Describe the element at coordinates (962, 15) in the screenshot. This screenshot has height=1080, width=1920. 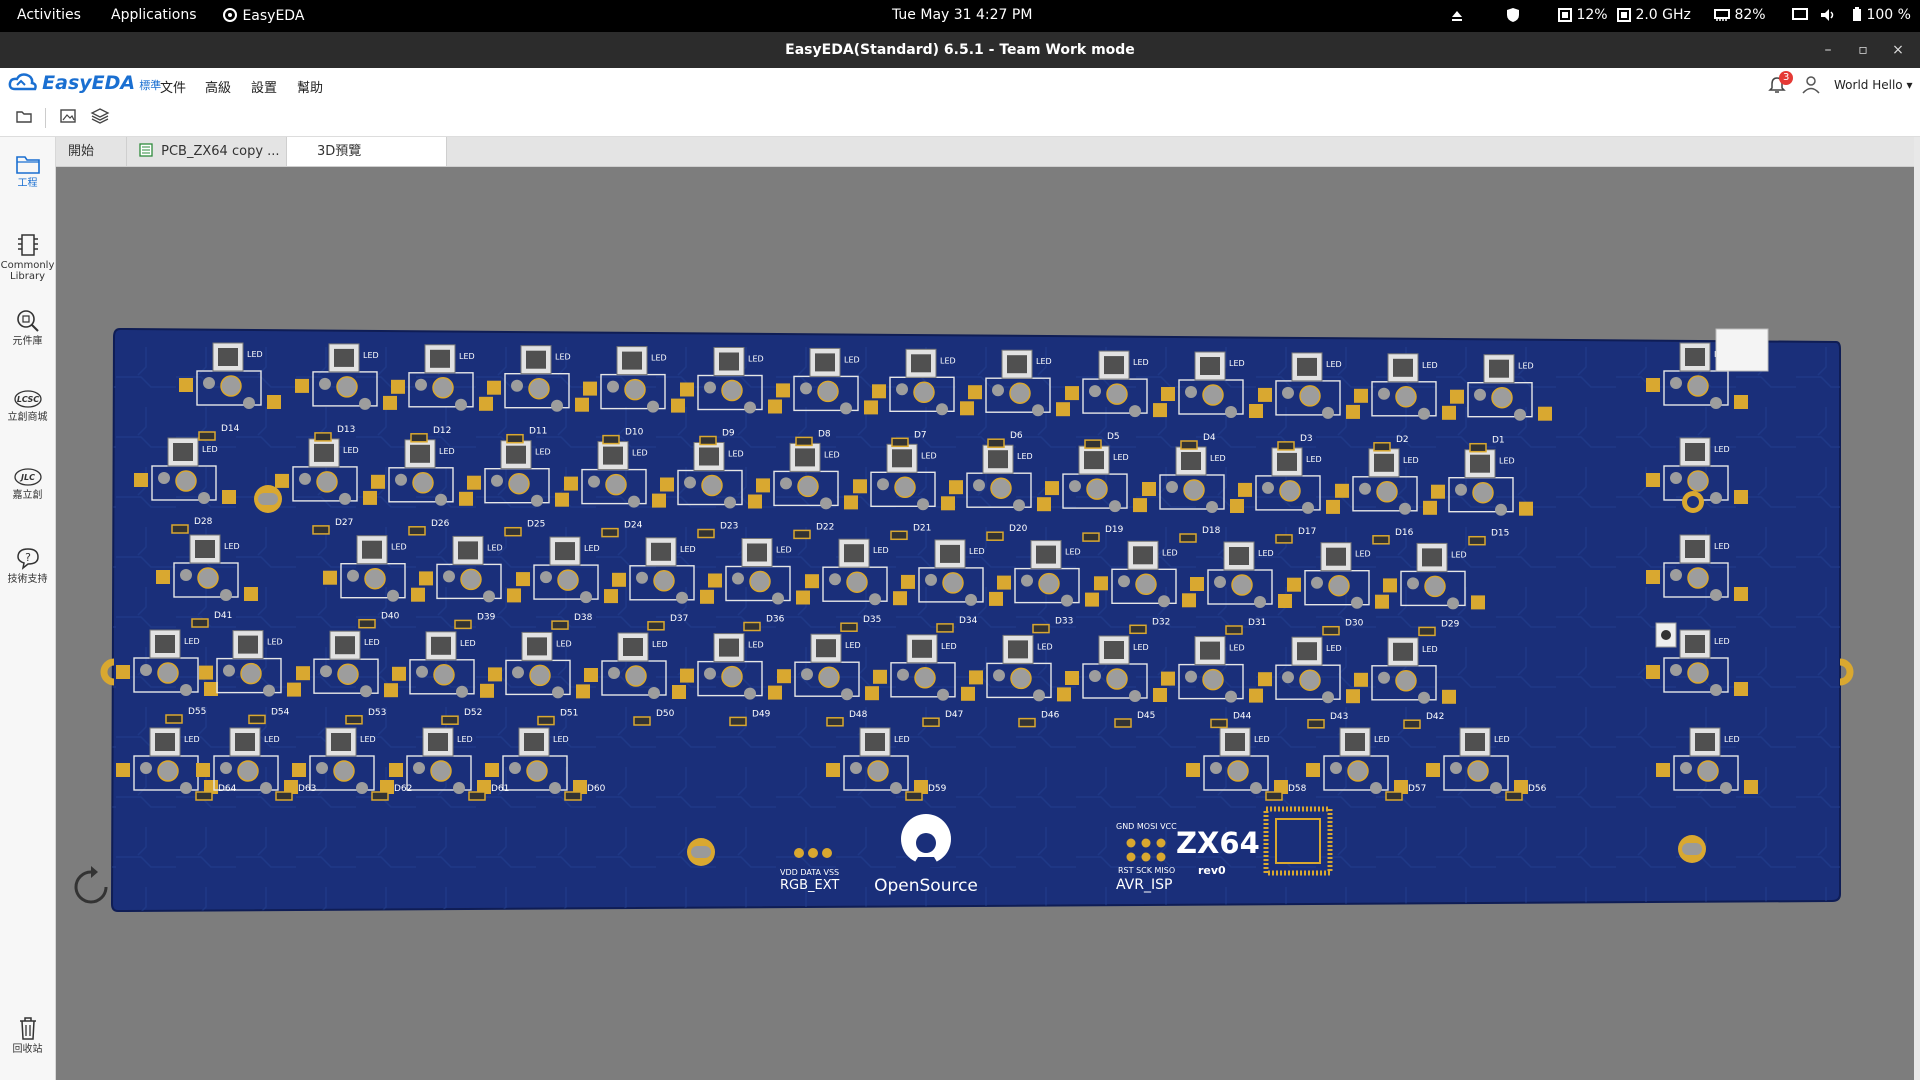
I see `clock: Tue May 31 4:27 PM` at that location.